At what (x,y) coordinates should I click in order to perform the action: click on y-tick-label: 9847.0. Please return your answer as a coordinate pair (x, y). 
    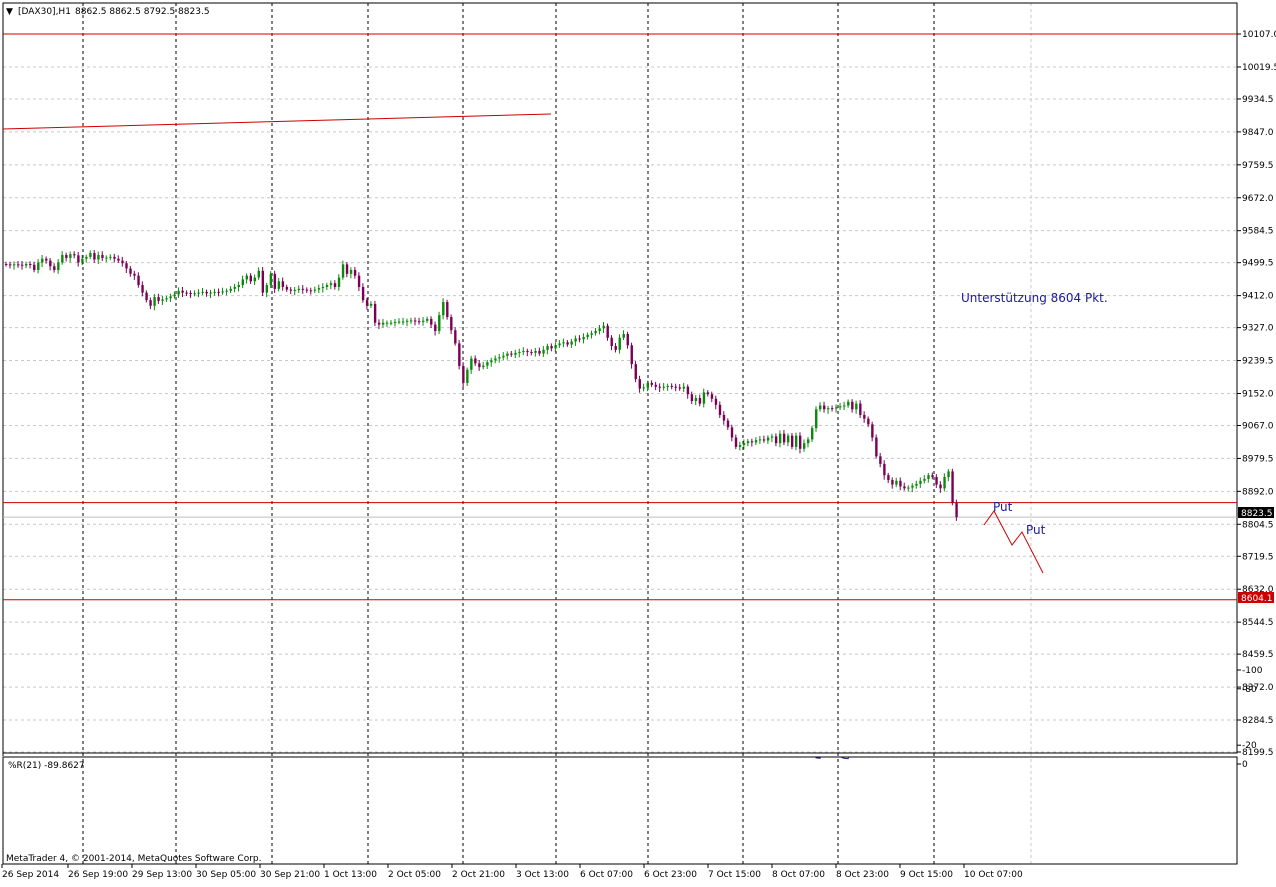
    Looking at the image, I should click on (1258, 133).